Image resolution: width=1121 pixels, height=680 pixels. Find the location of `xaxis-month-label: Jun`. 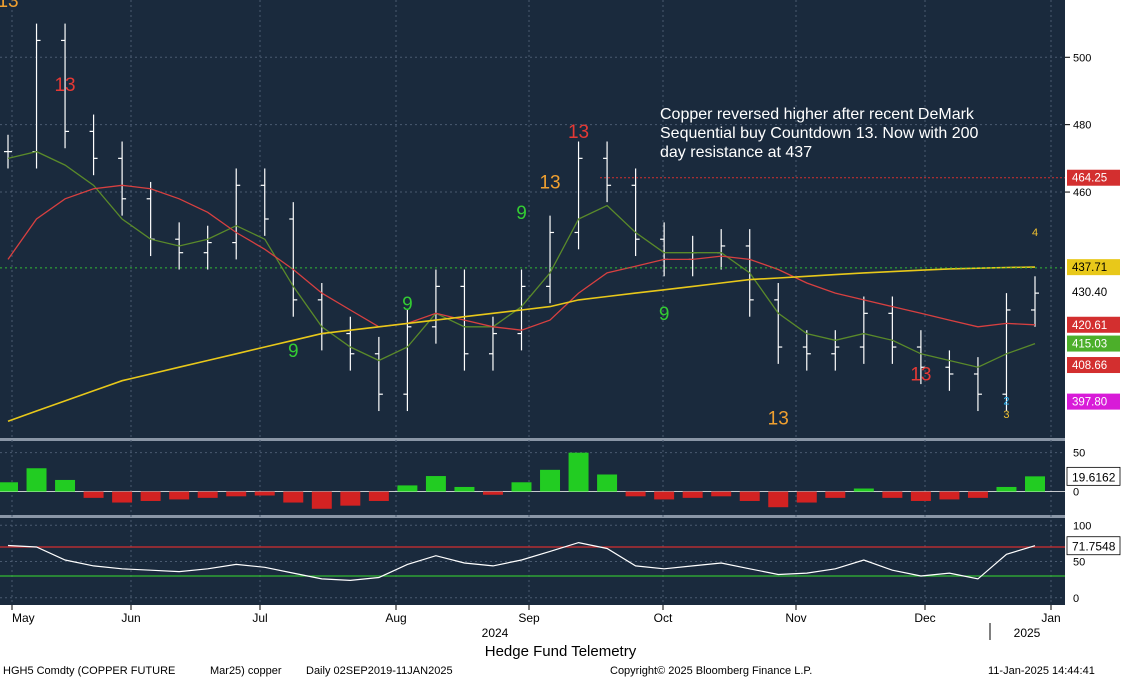

xaxis-month-label: Jun is located at coordinates (130, 618).